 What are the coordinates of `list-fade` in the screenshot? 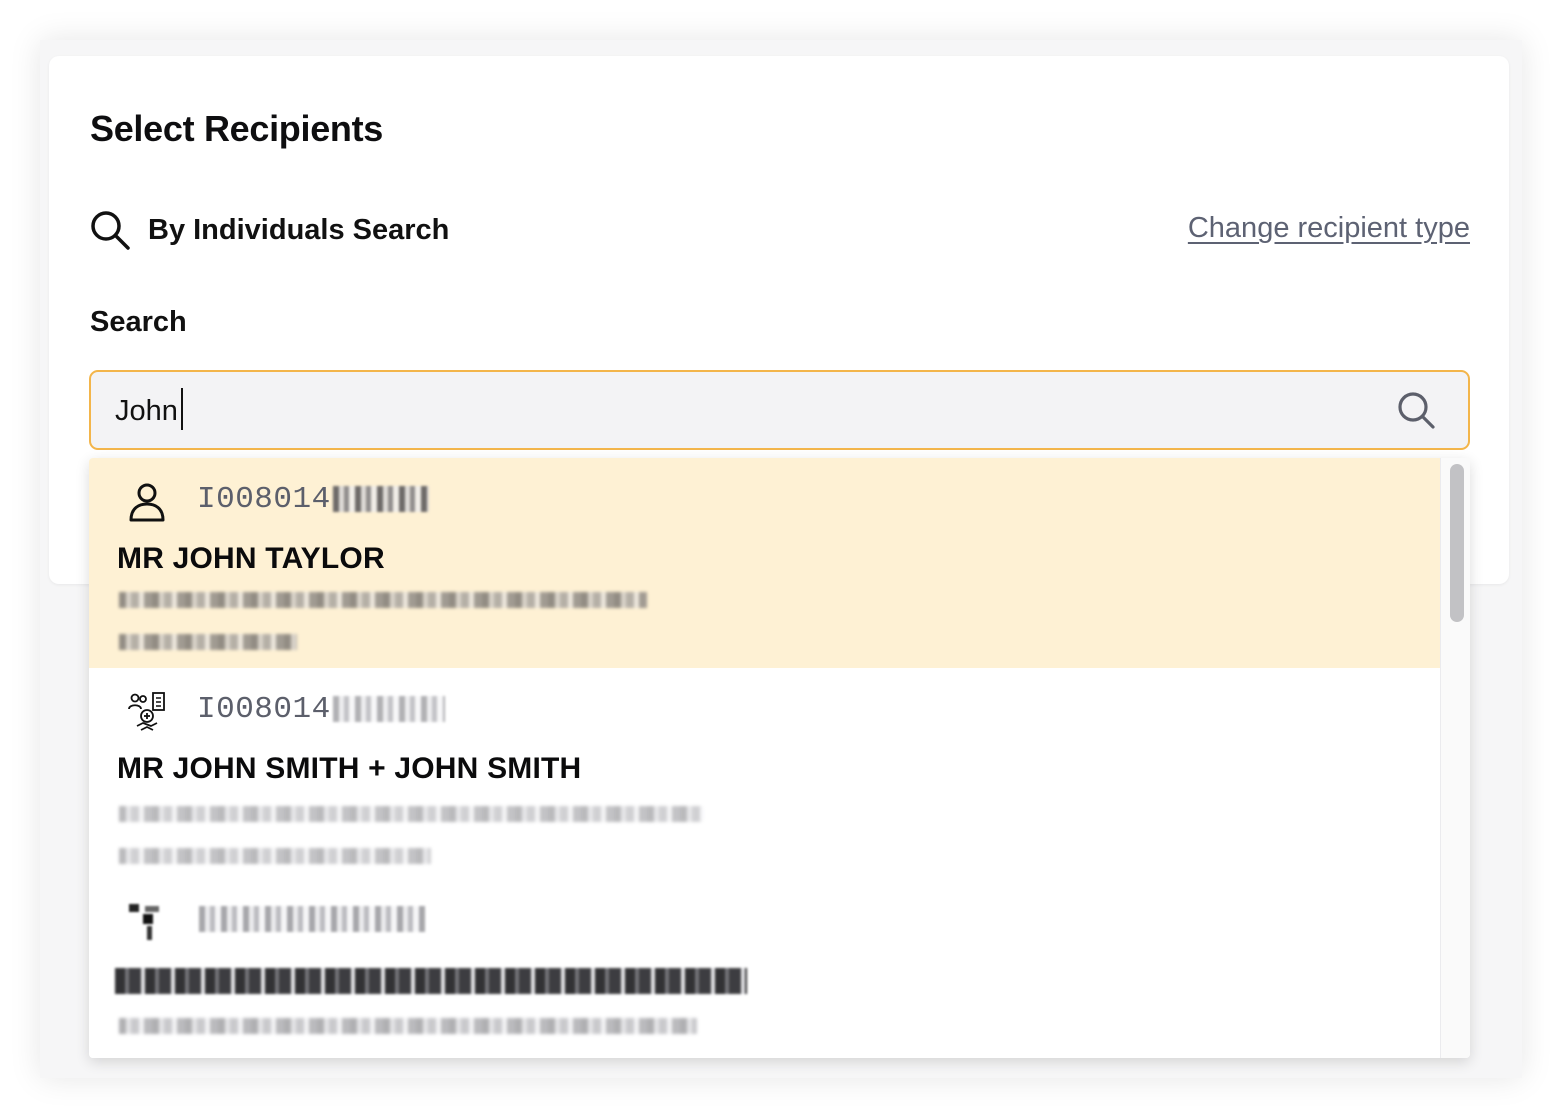 It's located at (764, 1048).